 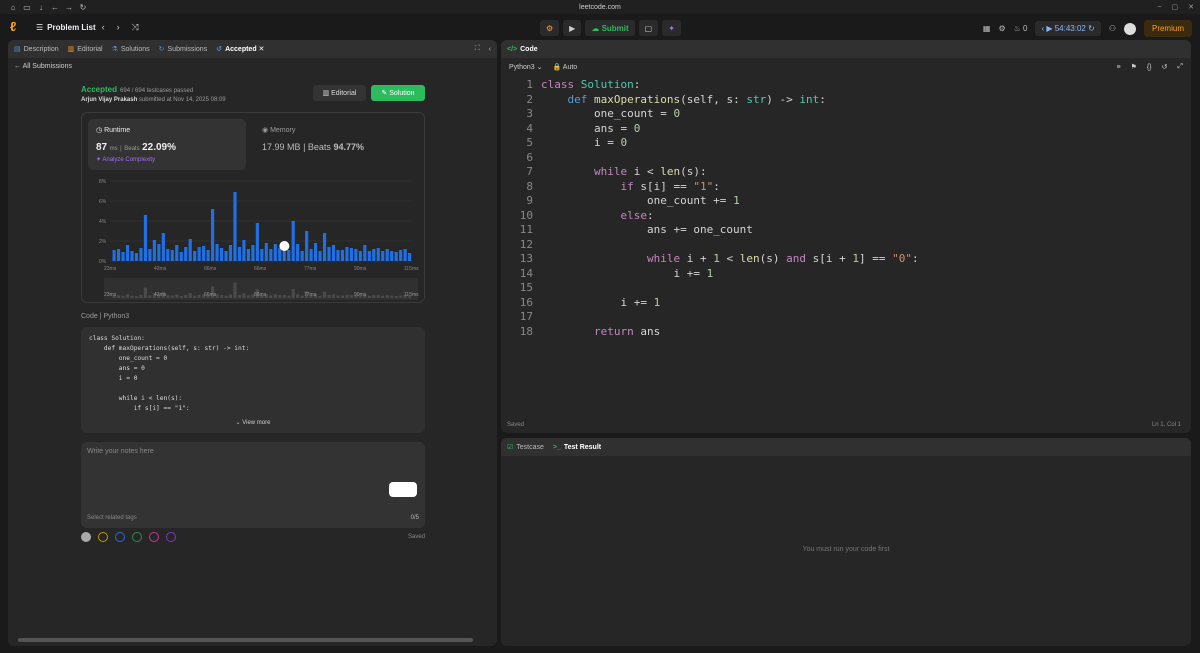 What do you see at coordinates (66, 27) in the screenshot?
I see `problem-list-link: ☰ Problem List` at bounding box center [66, 27].